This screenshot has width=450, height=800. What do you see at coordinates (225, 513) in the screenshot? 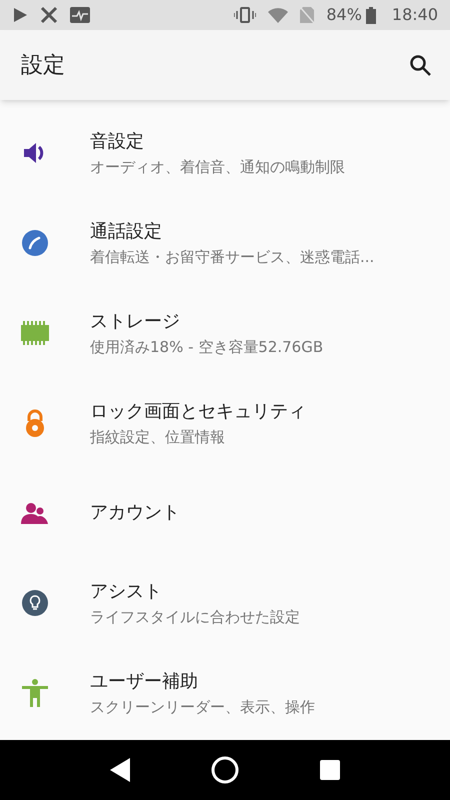
I see `settings-item: アカウント` at bounding box center [225, 513].